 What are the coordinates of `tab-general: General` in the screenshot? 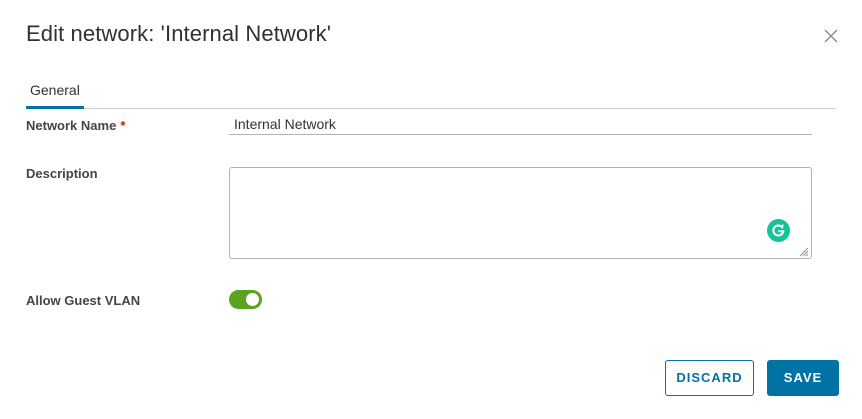 It's located at (55, 92).